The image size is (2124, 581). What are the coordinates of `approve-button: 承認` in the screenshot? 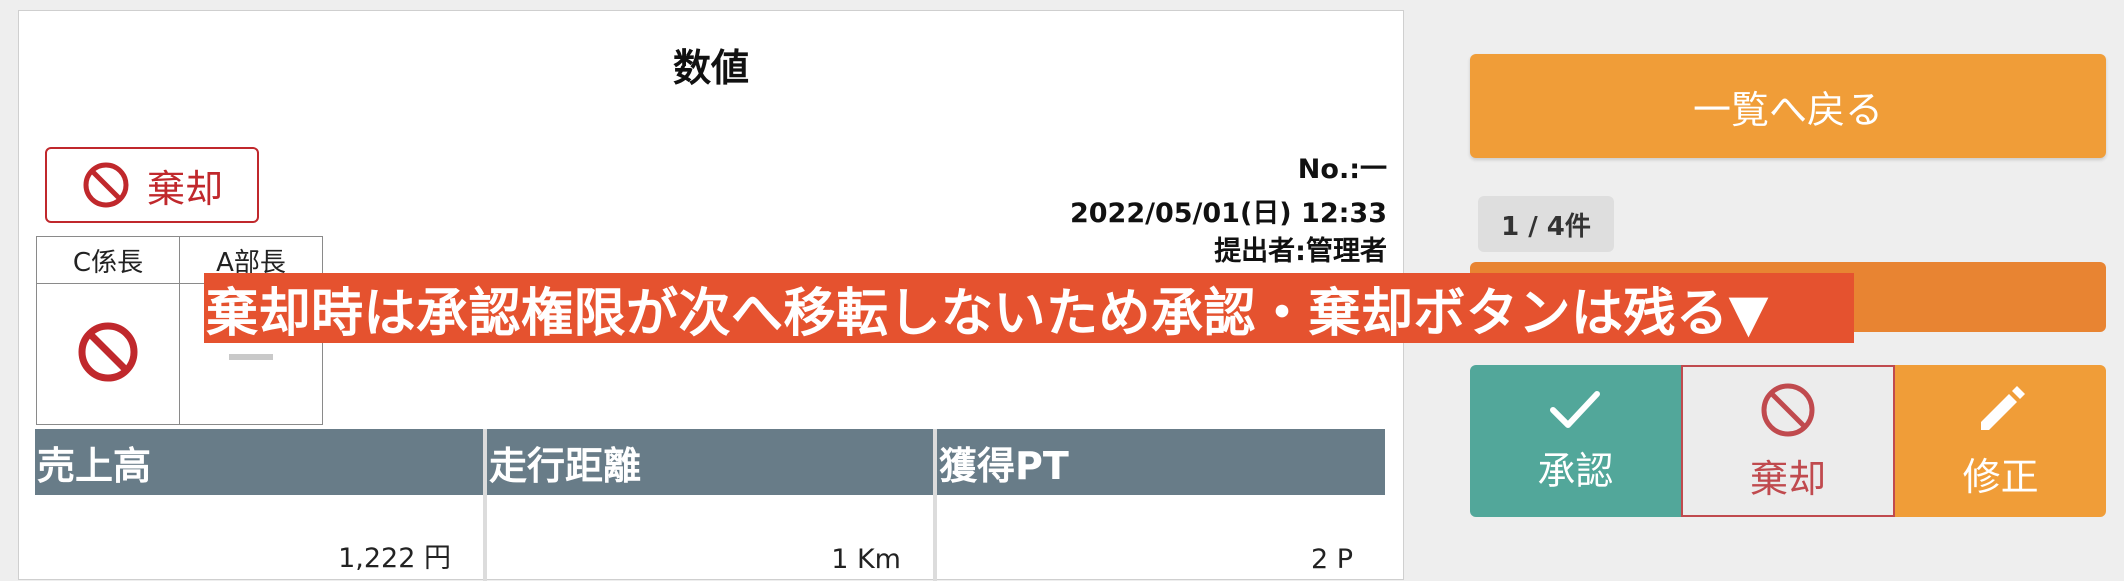 It's located at (1575, 441).